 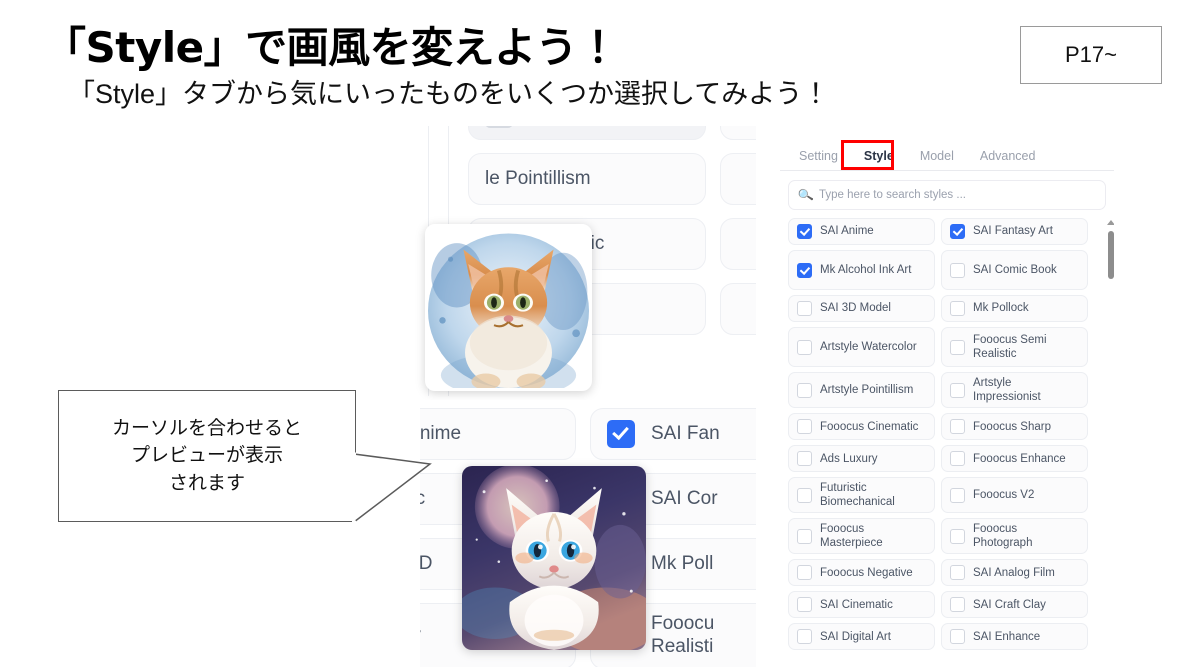 I want to click on page-subtitle: 「Style」タブから気にいったものをいくつか選択してみよう！, so click(x=449, y=94).